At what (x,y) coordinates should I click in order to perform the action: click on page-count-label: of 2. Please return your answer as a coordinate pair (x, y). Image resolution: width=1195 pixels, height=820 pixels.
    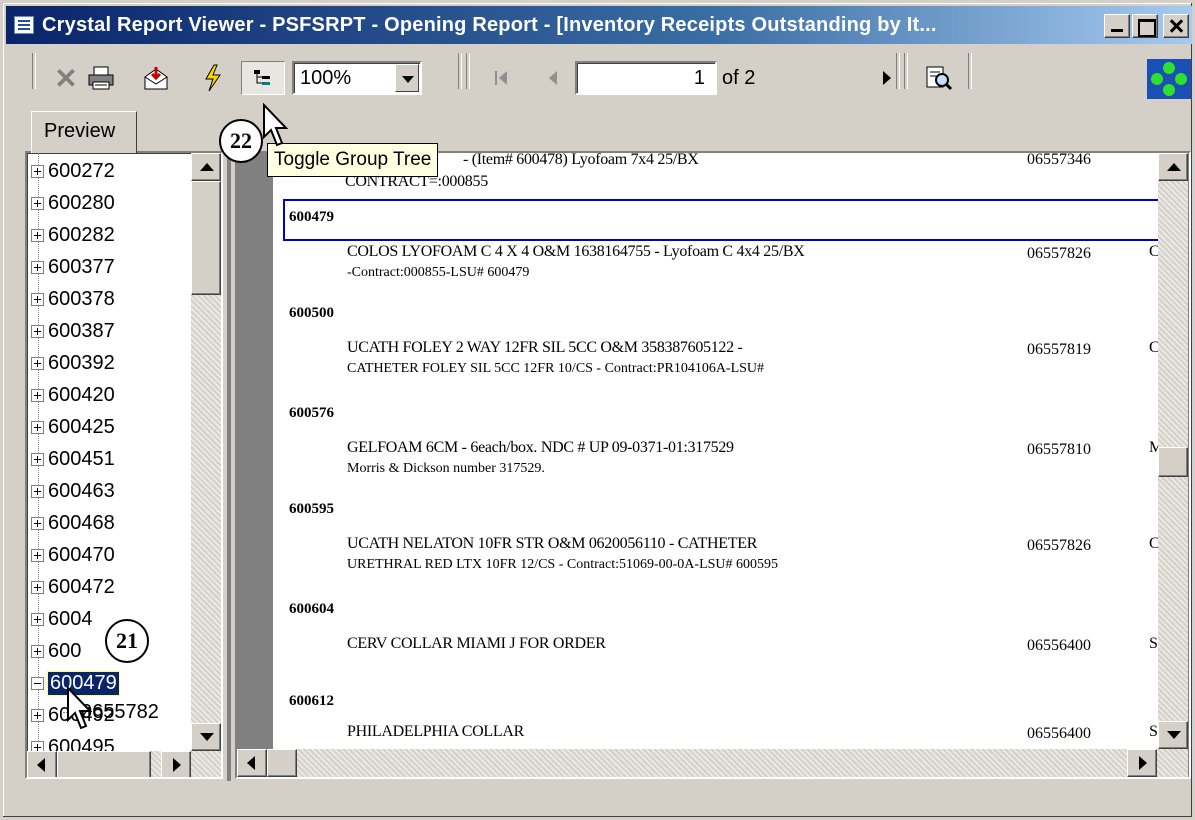
    Looking at the image, I should click on (739, 78).